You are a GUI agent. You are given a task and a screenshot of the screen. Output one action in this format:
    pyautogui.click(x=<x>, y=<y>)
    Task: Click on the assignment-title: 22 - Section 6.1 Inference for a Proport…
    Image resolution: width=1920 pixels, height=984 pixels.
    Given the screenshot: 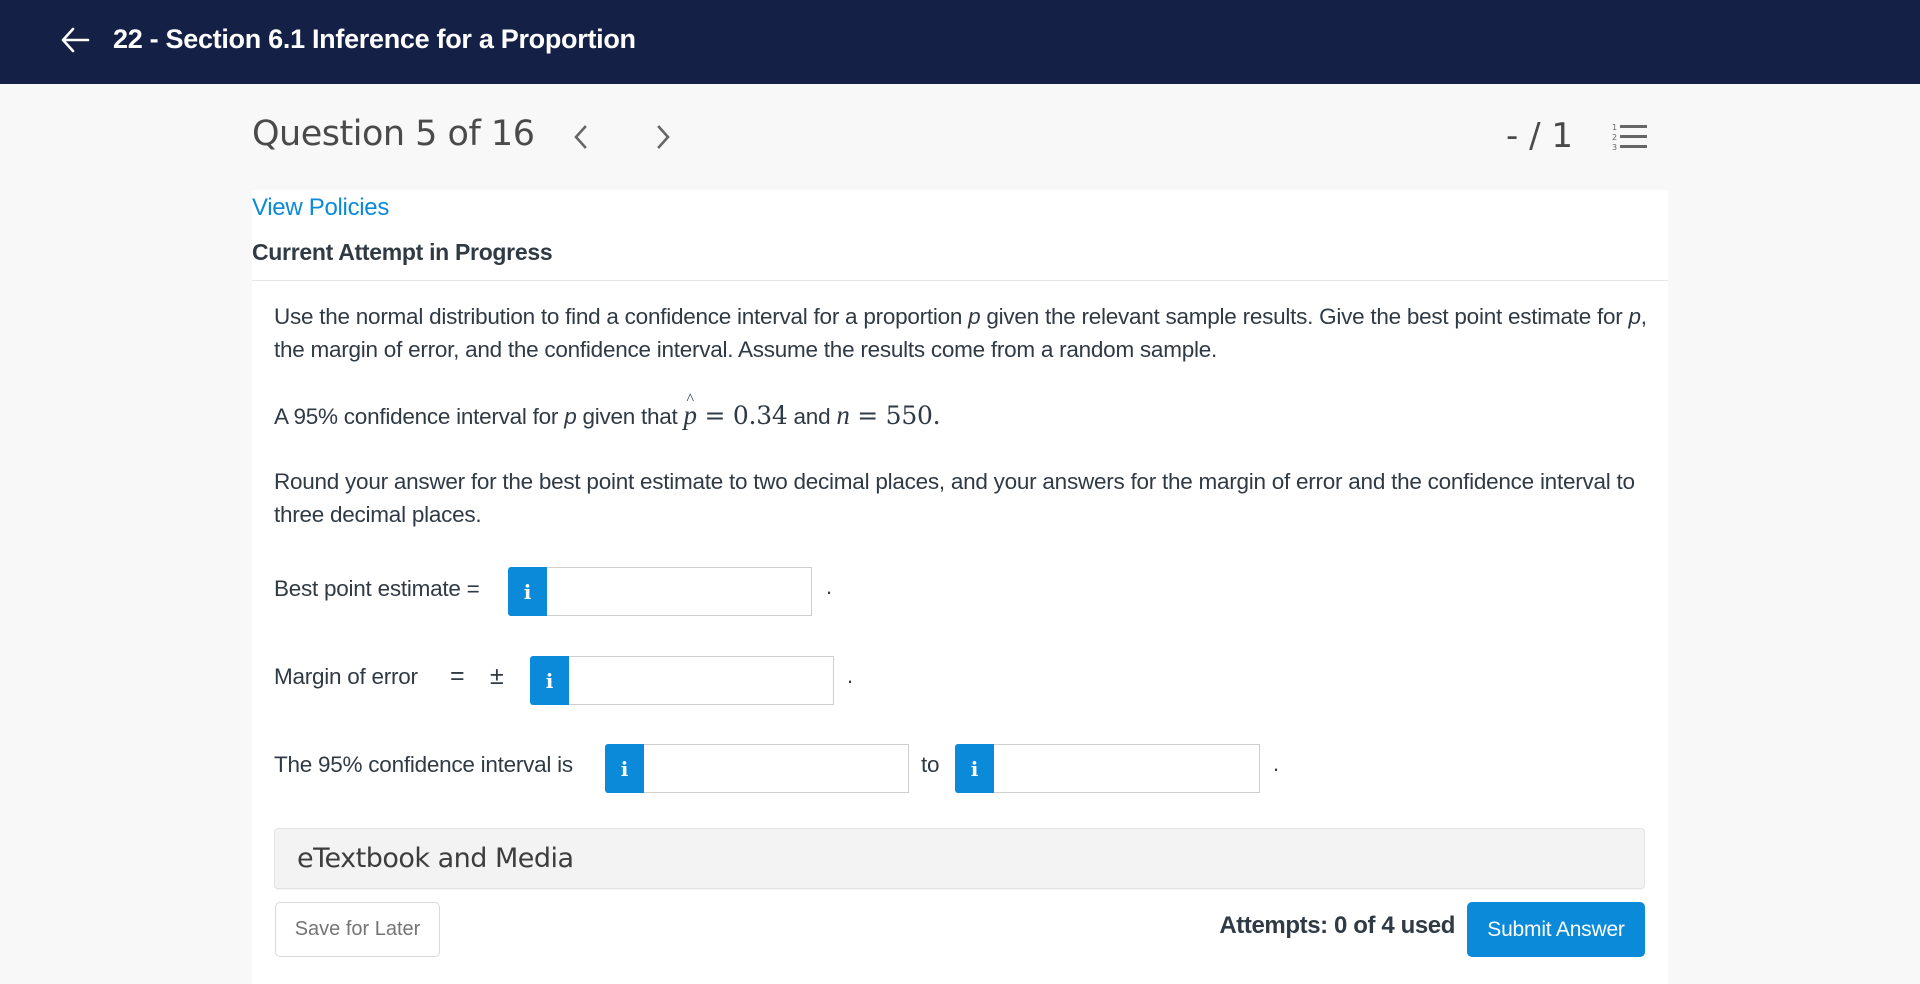 What is the action you would take?
    pyautogui.click(x=374, y=39)
    